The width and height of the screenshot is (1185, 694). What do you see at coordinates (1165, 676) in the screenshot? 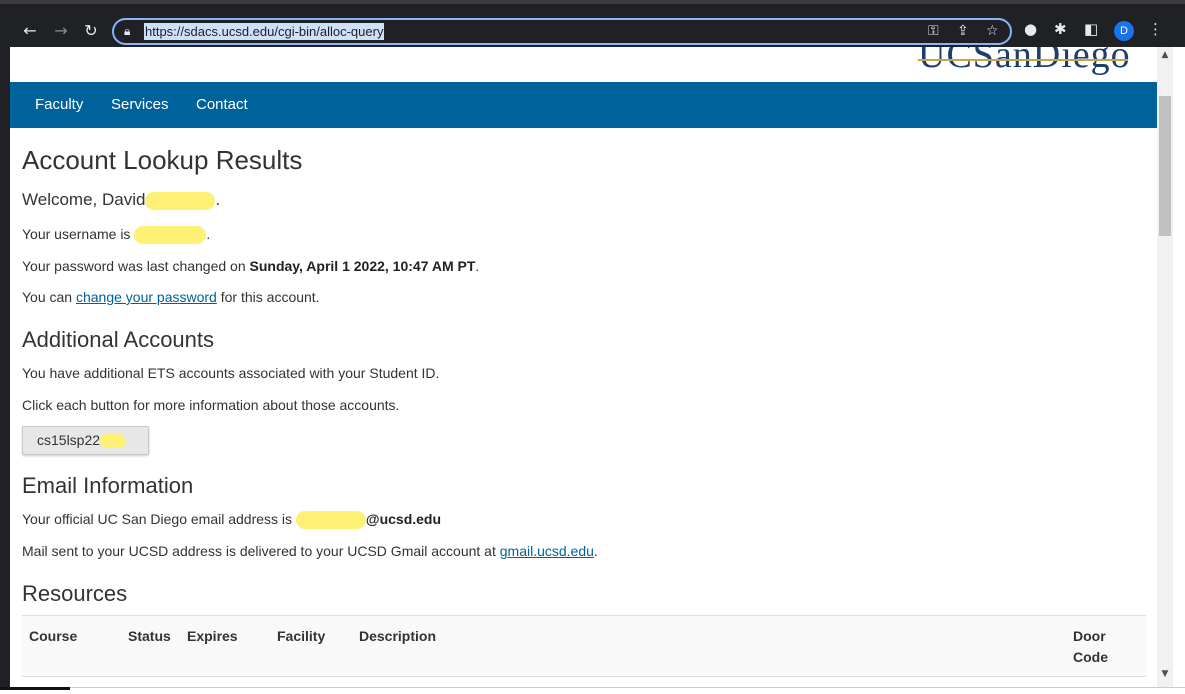
I see `scroll-down-icon: ▼` at bounding box center [1165, 676].